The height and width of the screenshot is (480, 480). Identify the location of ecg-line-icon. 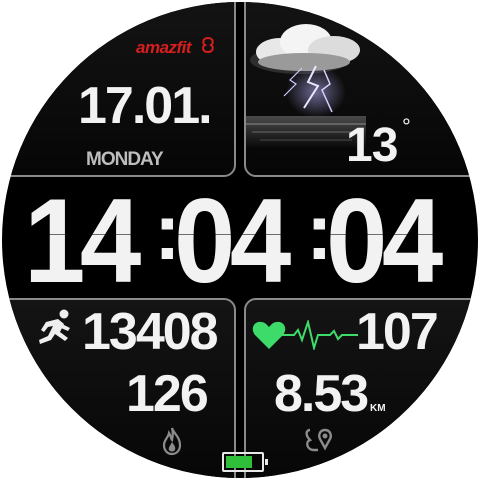
(320, 335).